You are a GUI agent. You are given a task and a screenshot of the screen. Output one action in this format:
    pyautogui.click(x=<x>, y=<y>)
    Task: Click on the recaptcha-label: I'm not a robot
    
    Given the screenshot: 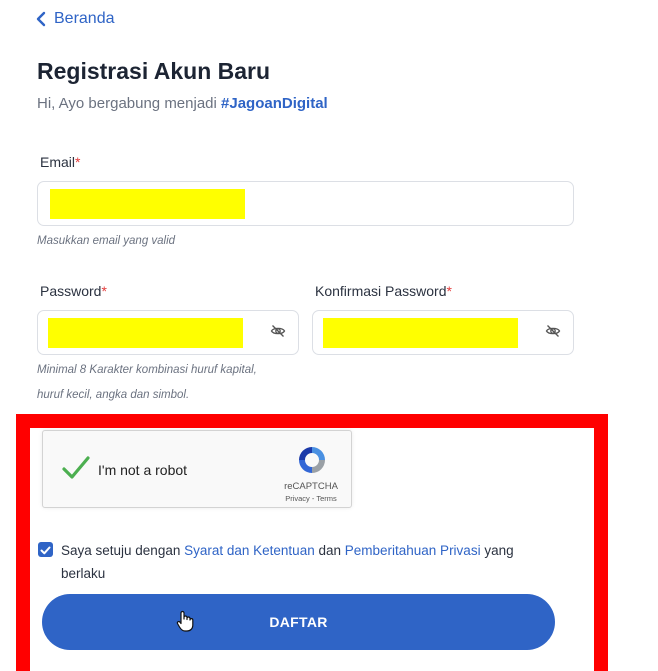 What is the action you would take?
    pyautogui.click(x=143, y=470)
    